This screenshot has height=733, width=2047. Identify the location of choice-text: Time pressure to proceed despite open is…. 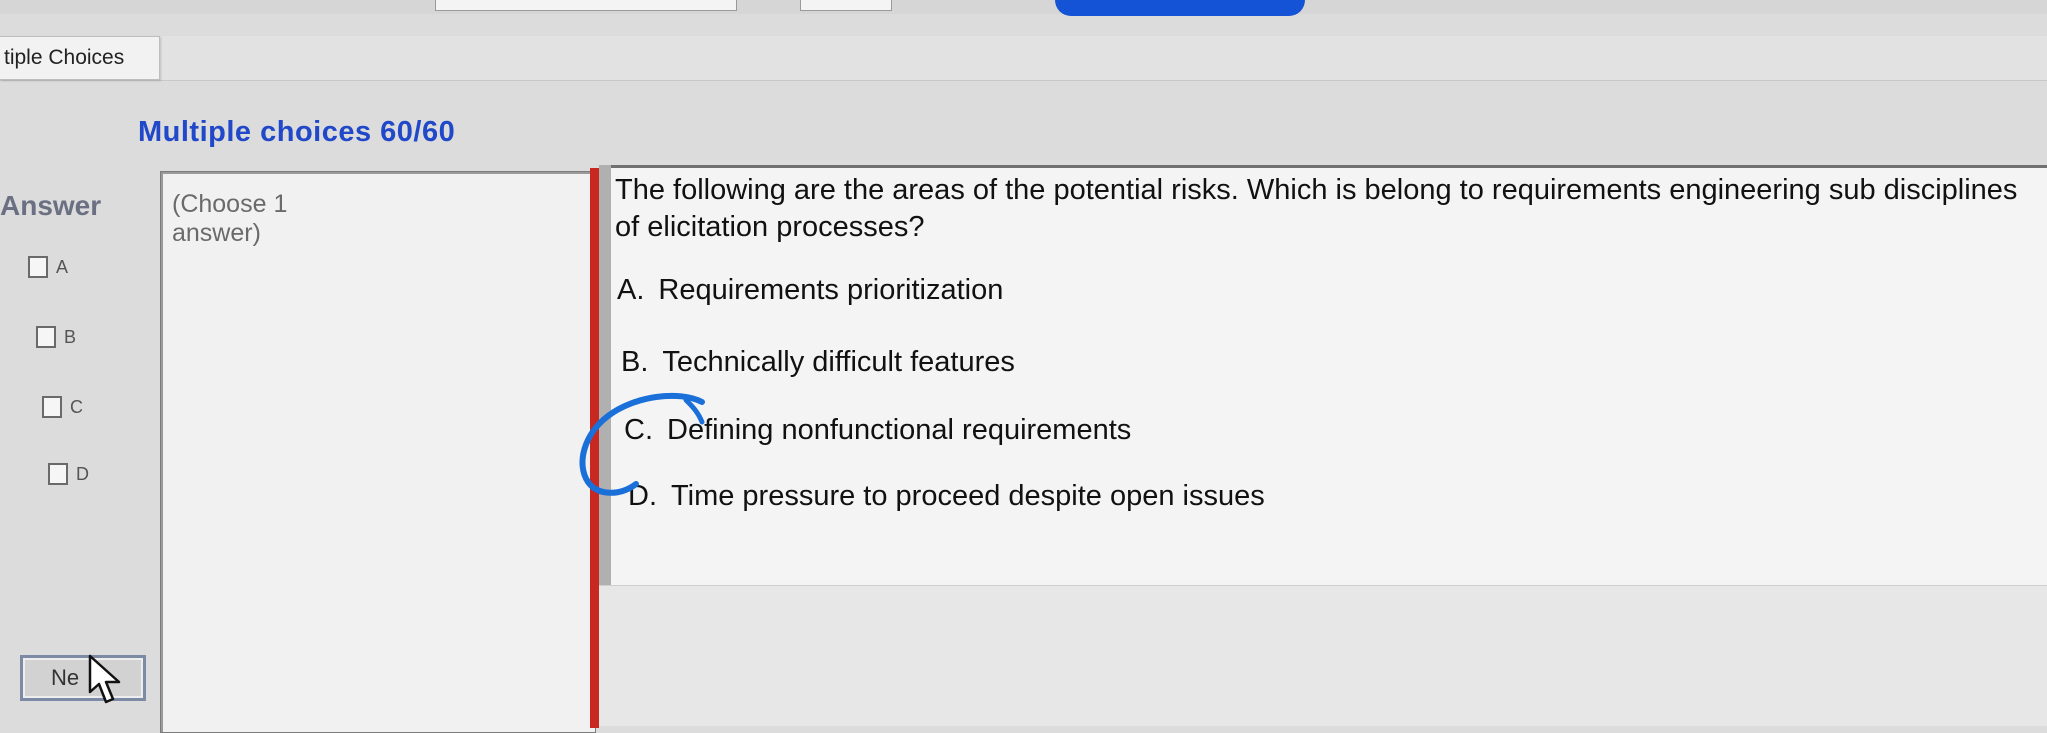
(968, 496).